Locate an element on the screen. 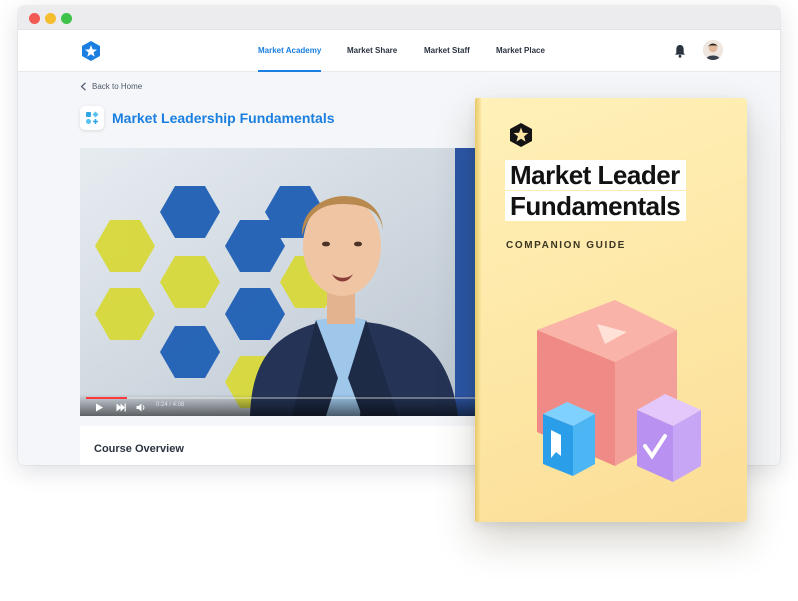 Image resolution: width=798 pixels, height=601 pixels. isometric-blocks-illustration is located at coordinates (619, 391).